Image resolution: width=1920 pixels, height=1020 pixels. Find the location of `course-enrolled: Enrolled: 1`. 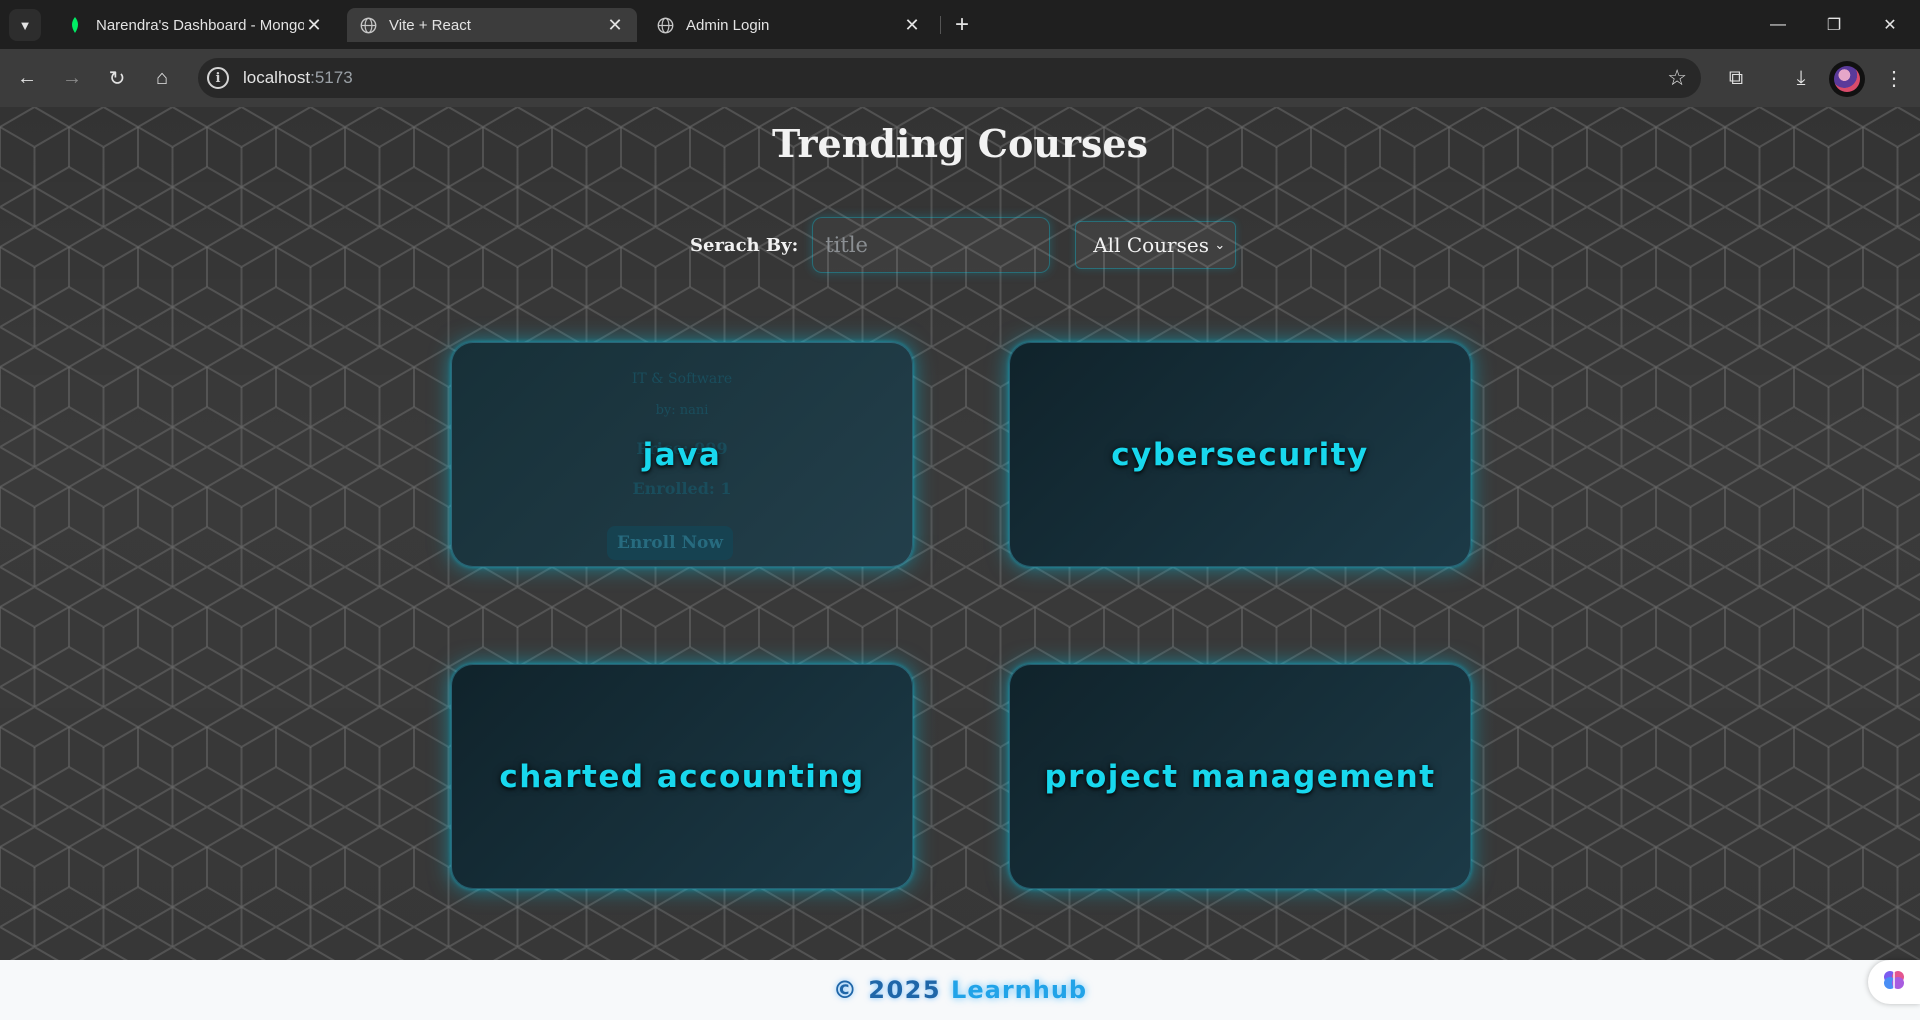

course-enrolled: Enrolled: 1 is located at coordinates (682, 488).